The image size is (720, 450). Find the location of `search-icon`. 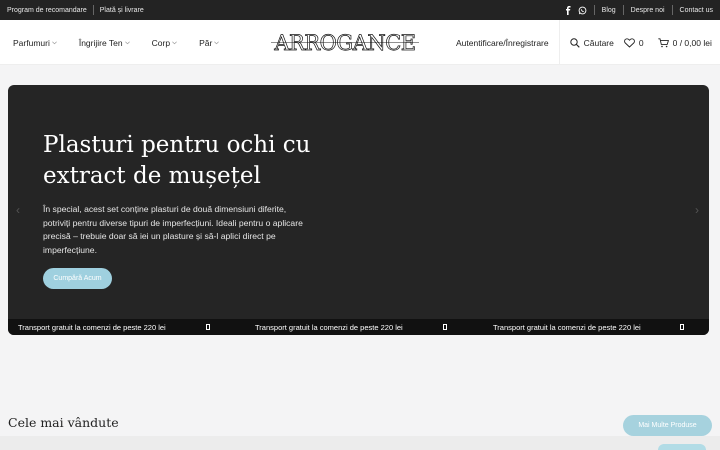

search-icon is located at coordinates (574, 42).